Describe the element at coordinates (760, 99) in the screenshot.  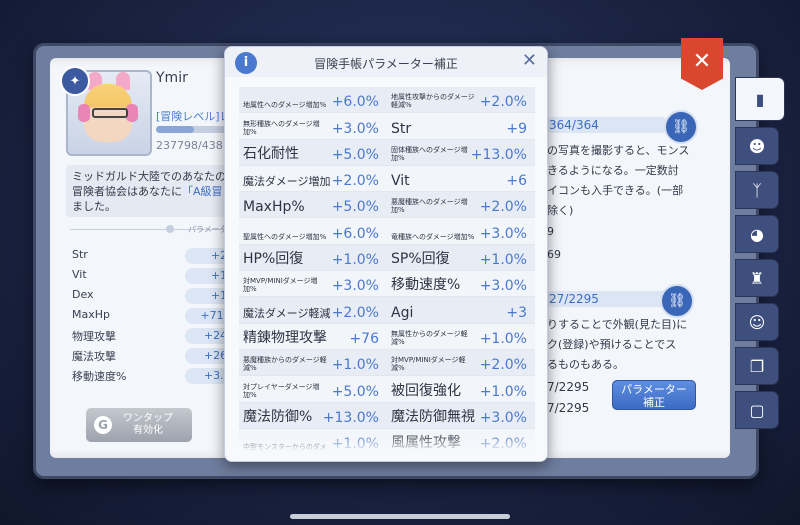
I see `book-icon: ▮` at that location.